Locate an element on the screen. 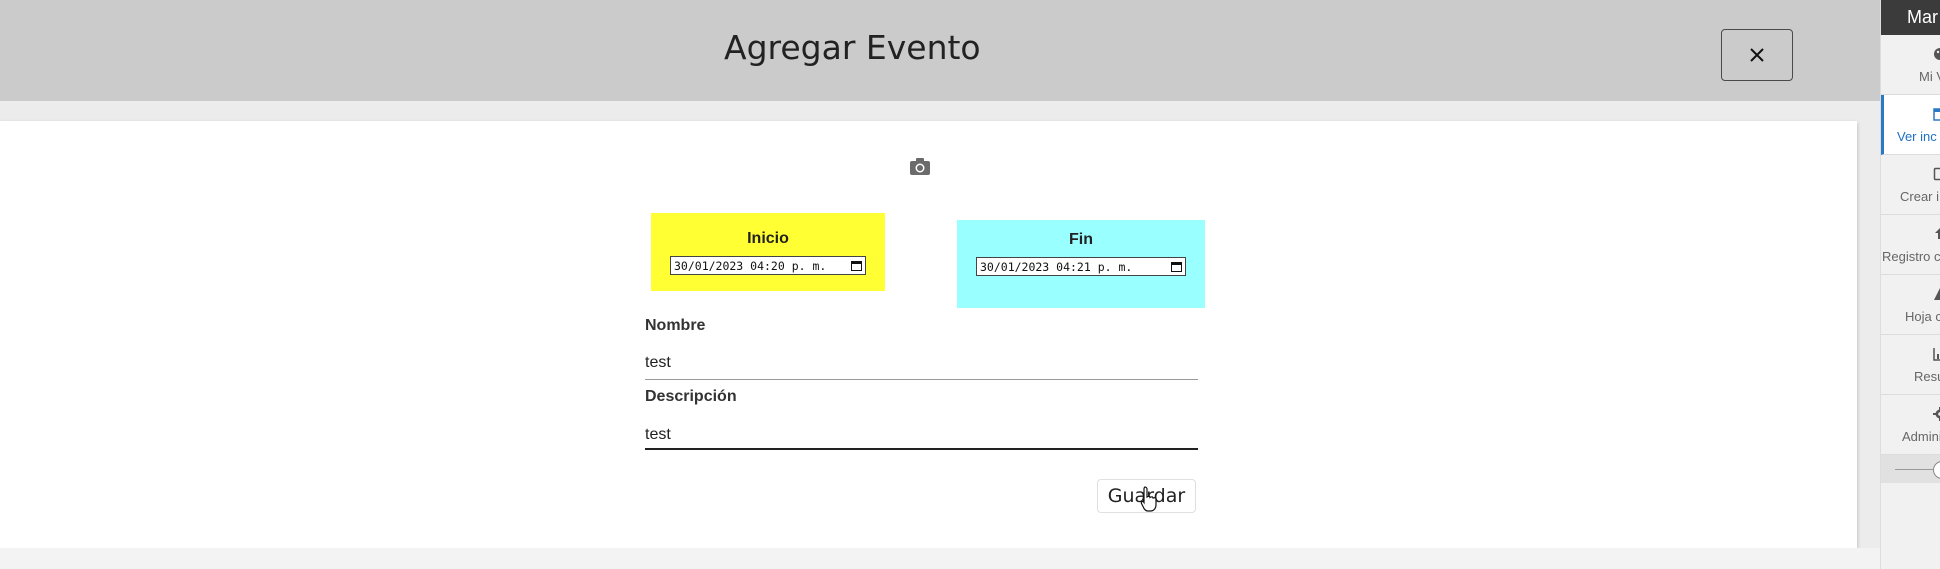 This screenshot has height=569, width=1940. start-date-value: 30/01/2023 04:20 p. m. is located at coordinates (750, 265).